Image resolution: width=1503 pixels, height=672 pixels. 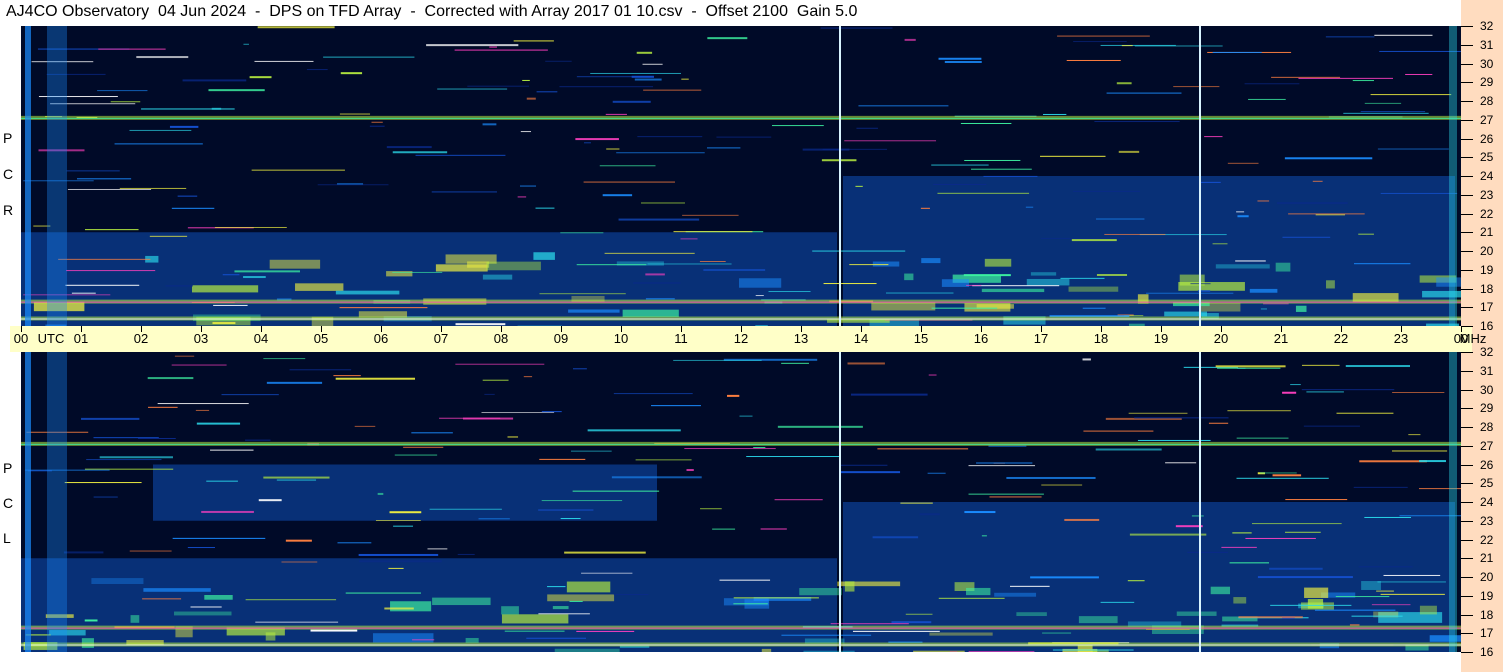 I want to click on freq-tick-label: 18, so click(x=1487, y=614).